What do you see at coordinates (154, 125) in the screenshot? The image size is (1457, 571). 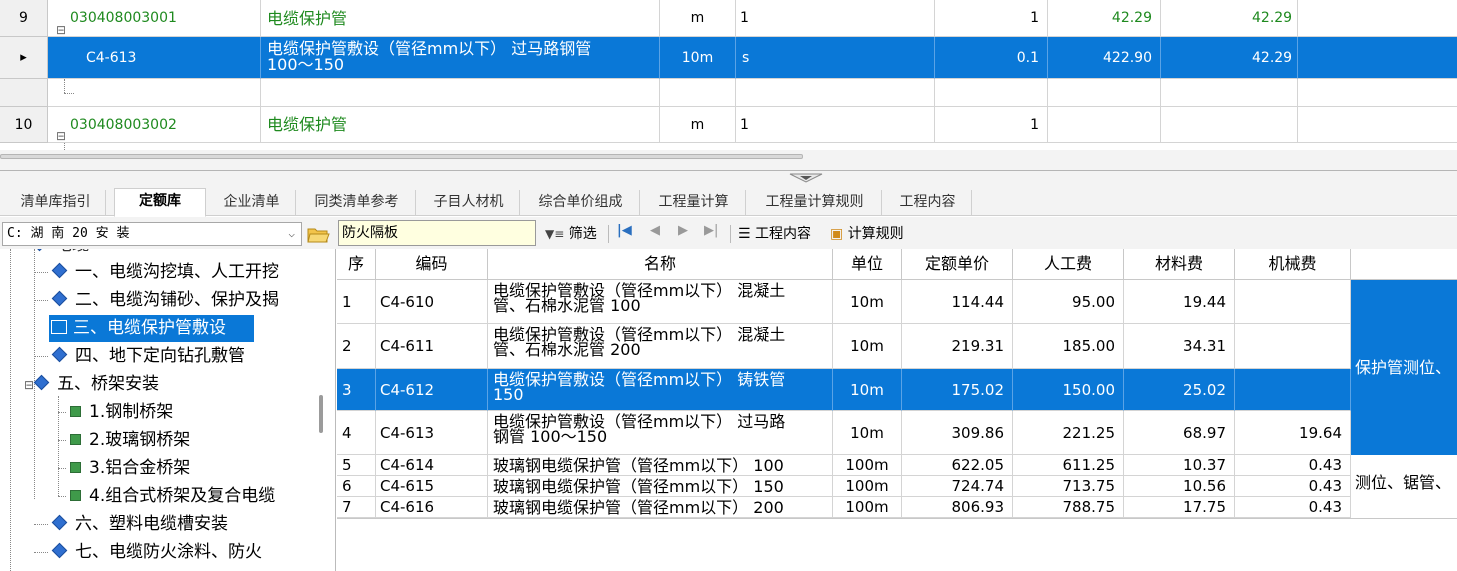 I see `code-cell: ⊟ 030408003002` at bounding box center [154, 125].